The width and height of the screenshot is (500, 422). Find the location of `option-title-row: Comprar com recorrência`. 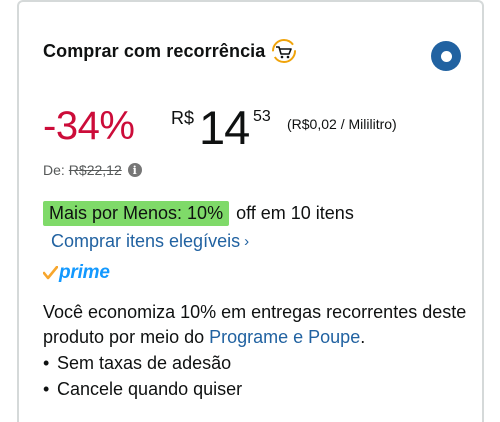

option-title-row: Comprar com recorrência is located at coordinates (170, 51).